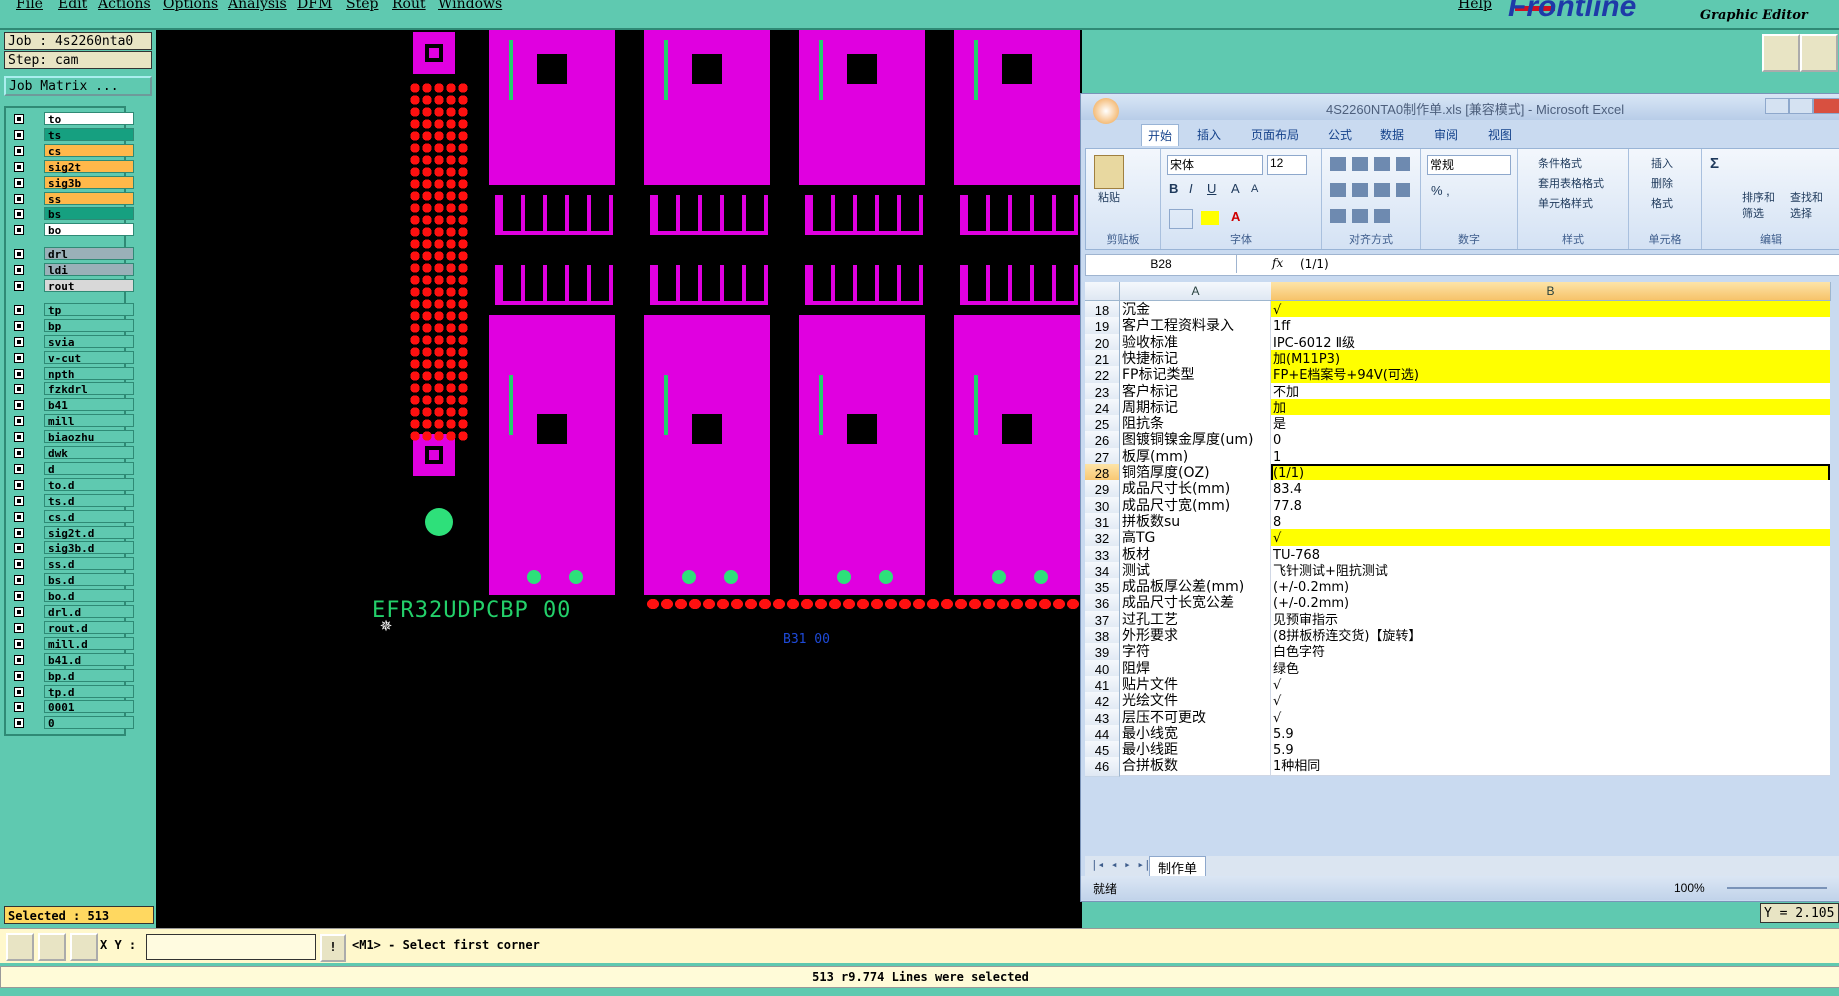 The image size is (1839, 996). What do you see at coordinates (1277, 263) in the screenshot?
I see `function-icon: fx` at bounding box center [1277, 263].